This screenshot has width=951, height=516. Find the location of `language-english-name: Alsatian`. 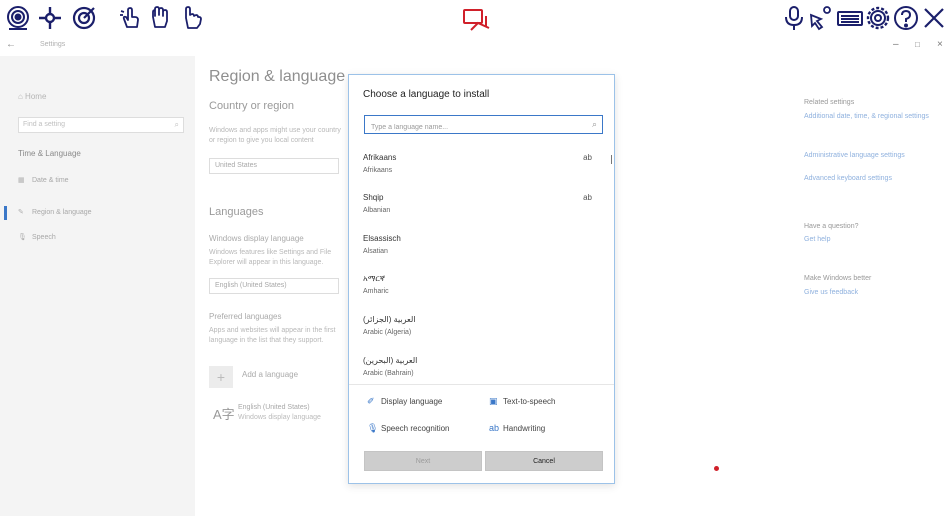

language-english-name: Alsatian is located at coordinates (375, 251).